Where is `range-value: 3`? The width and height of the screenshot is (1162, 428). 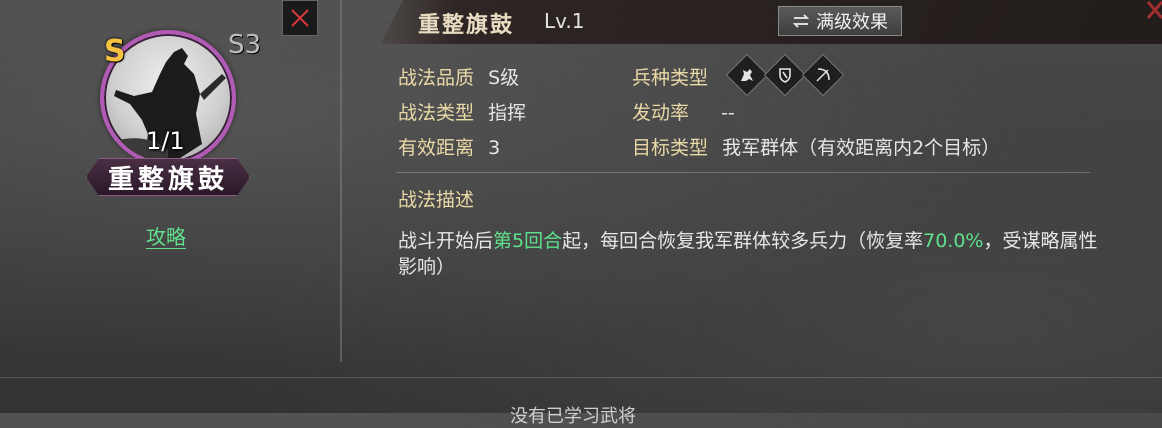 range-value: 3 is located at coordinates (494, 148).